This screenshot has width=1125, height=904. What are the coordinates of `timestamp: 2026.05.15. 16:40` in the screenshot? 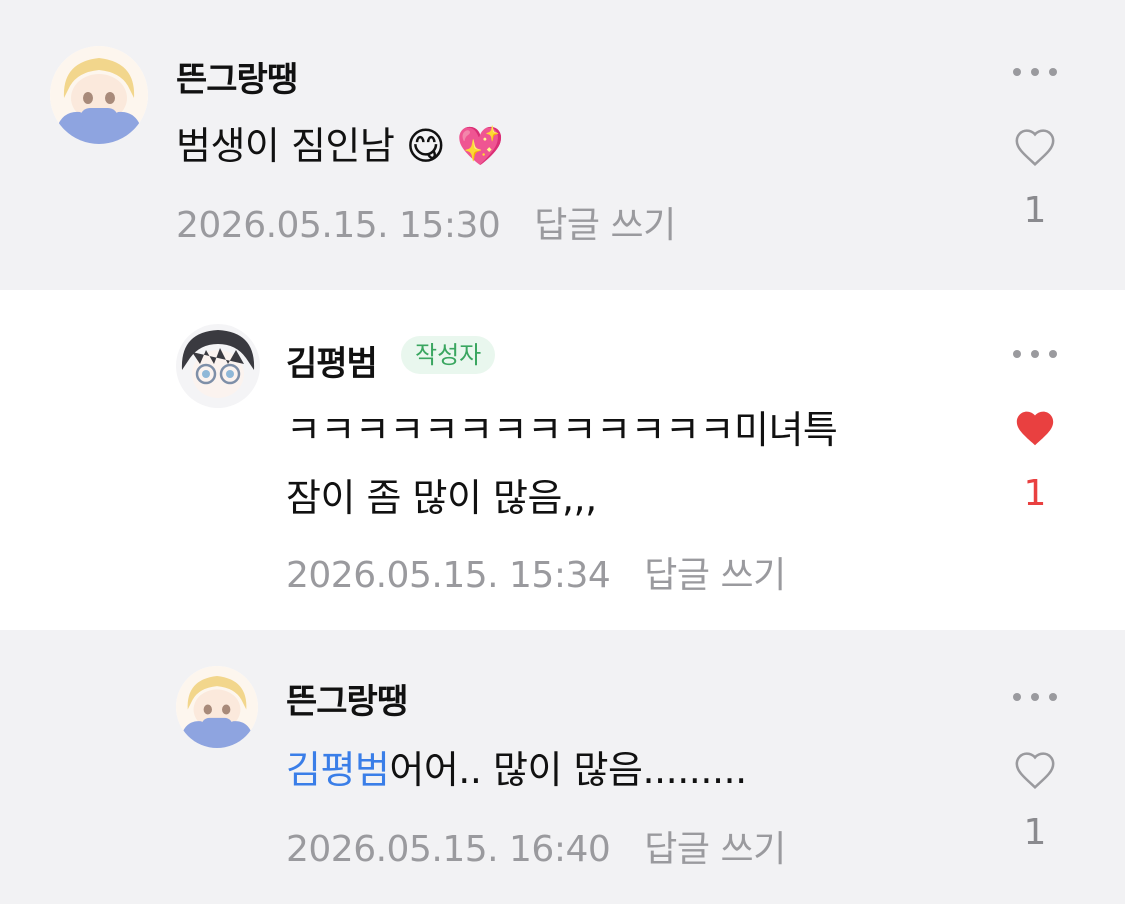 It's located at (448, 849).